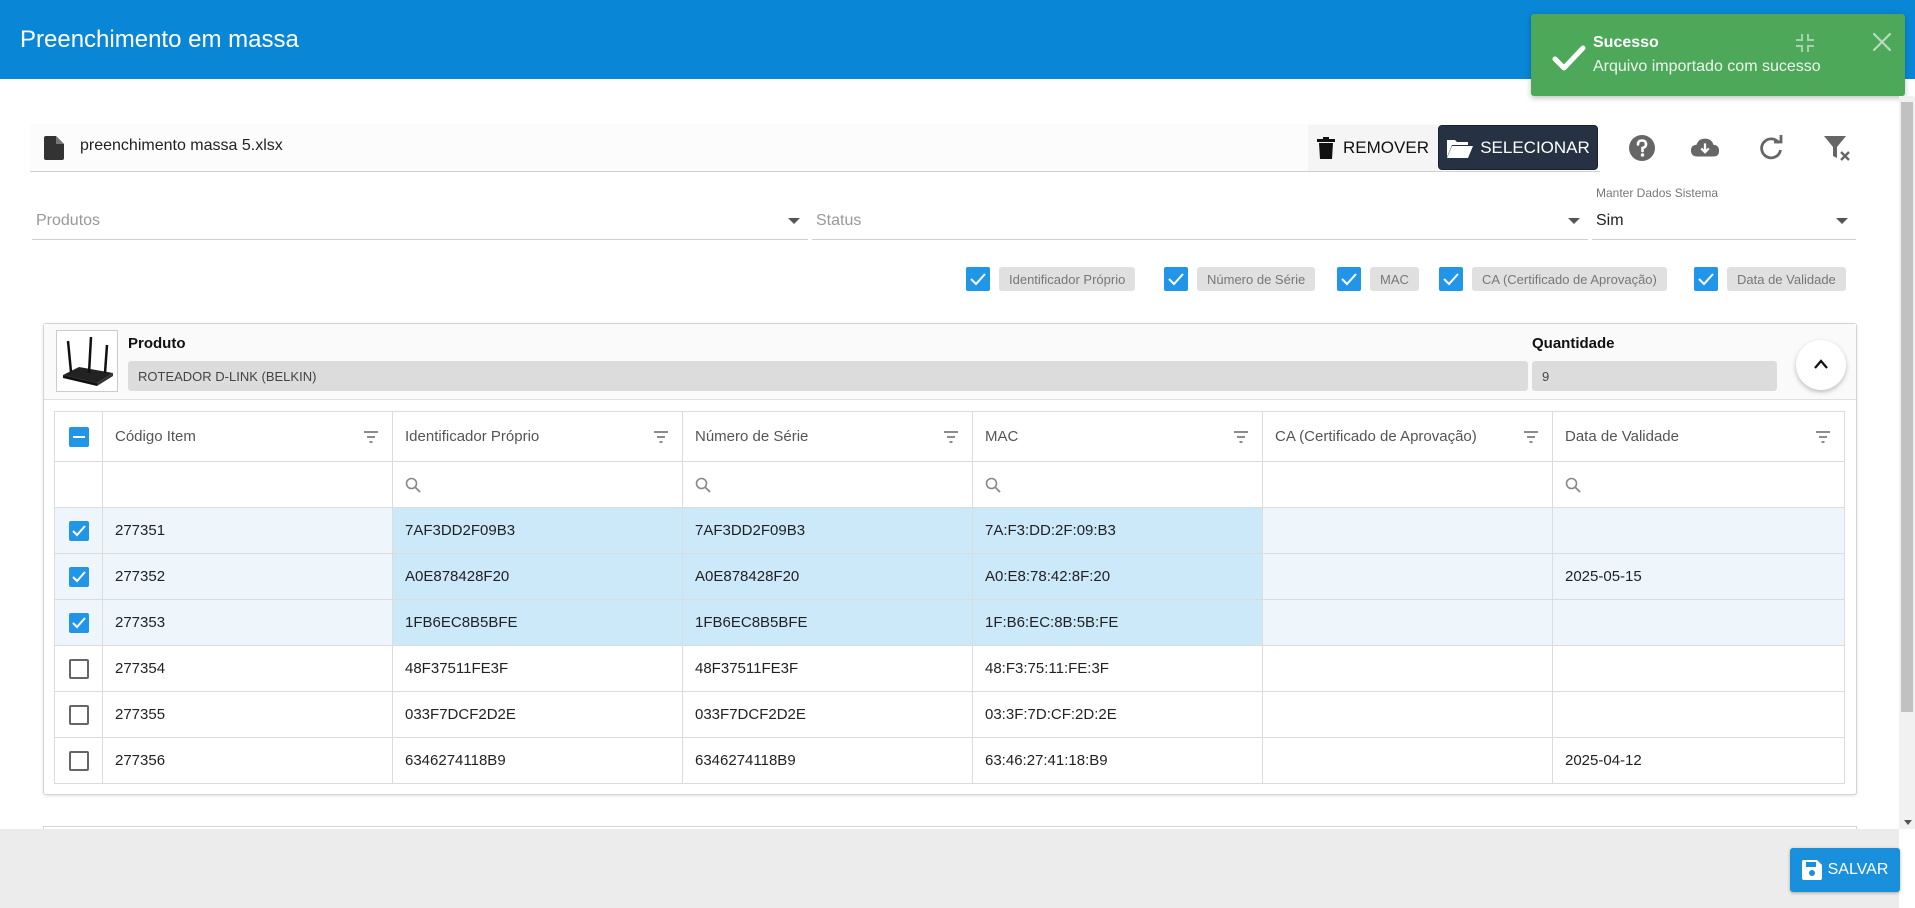 The image size is (1915, 908). What do you see at coordinates (1117, 668) in the screenshot?
I see `cell-mac: 48:F3:75:11:FE:3F` at bounding box center [1117, 668].